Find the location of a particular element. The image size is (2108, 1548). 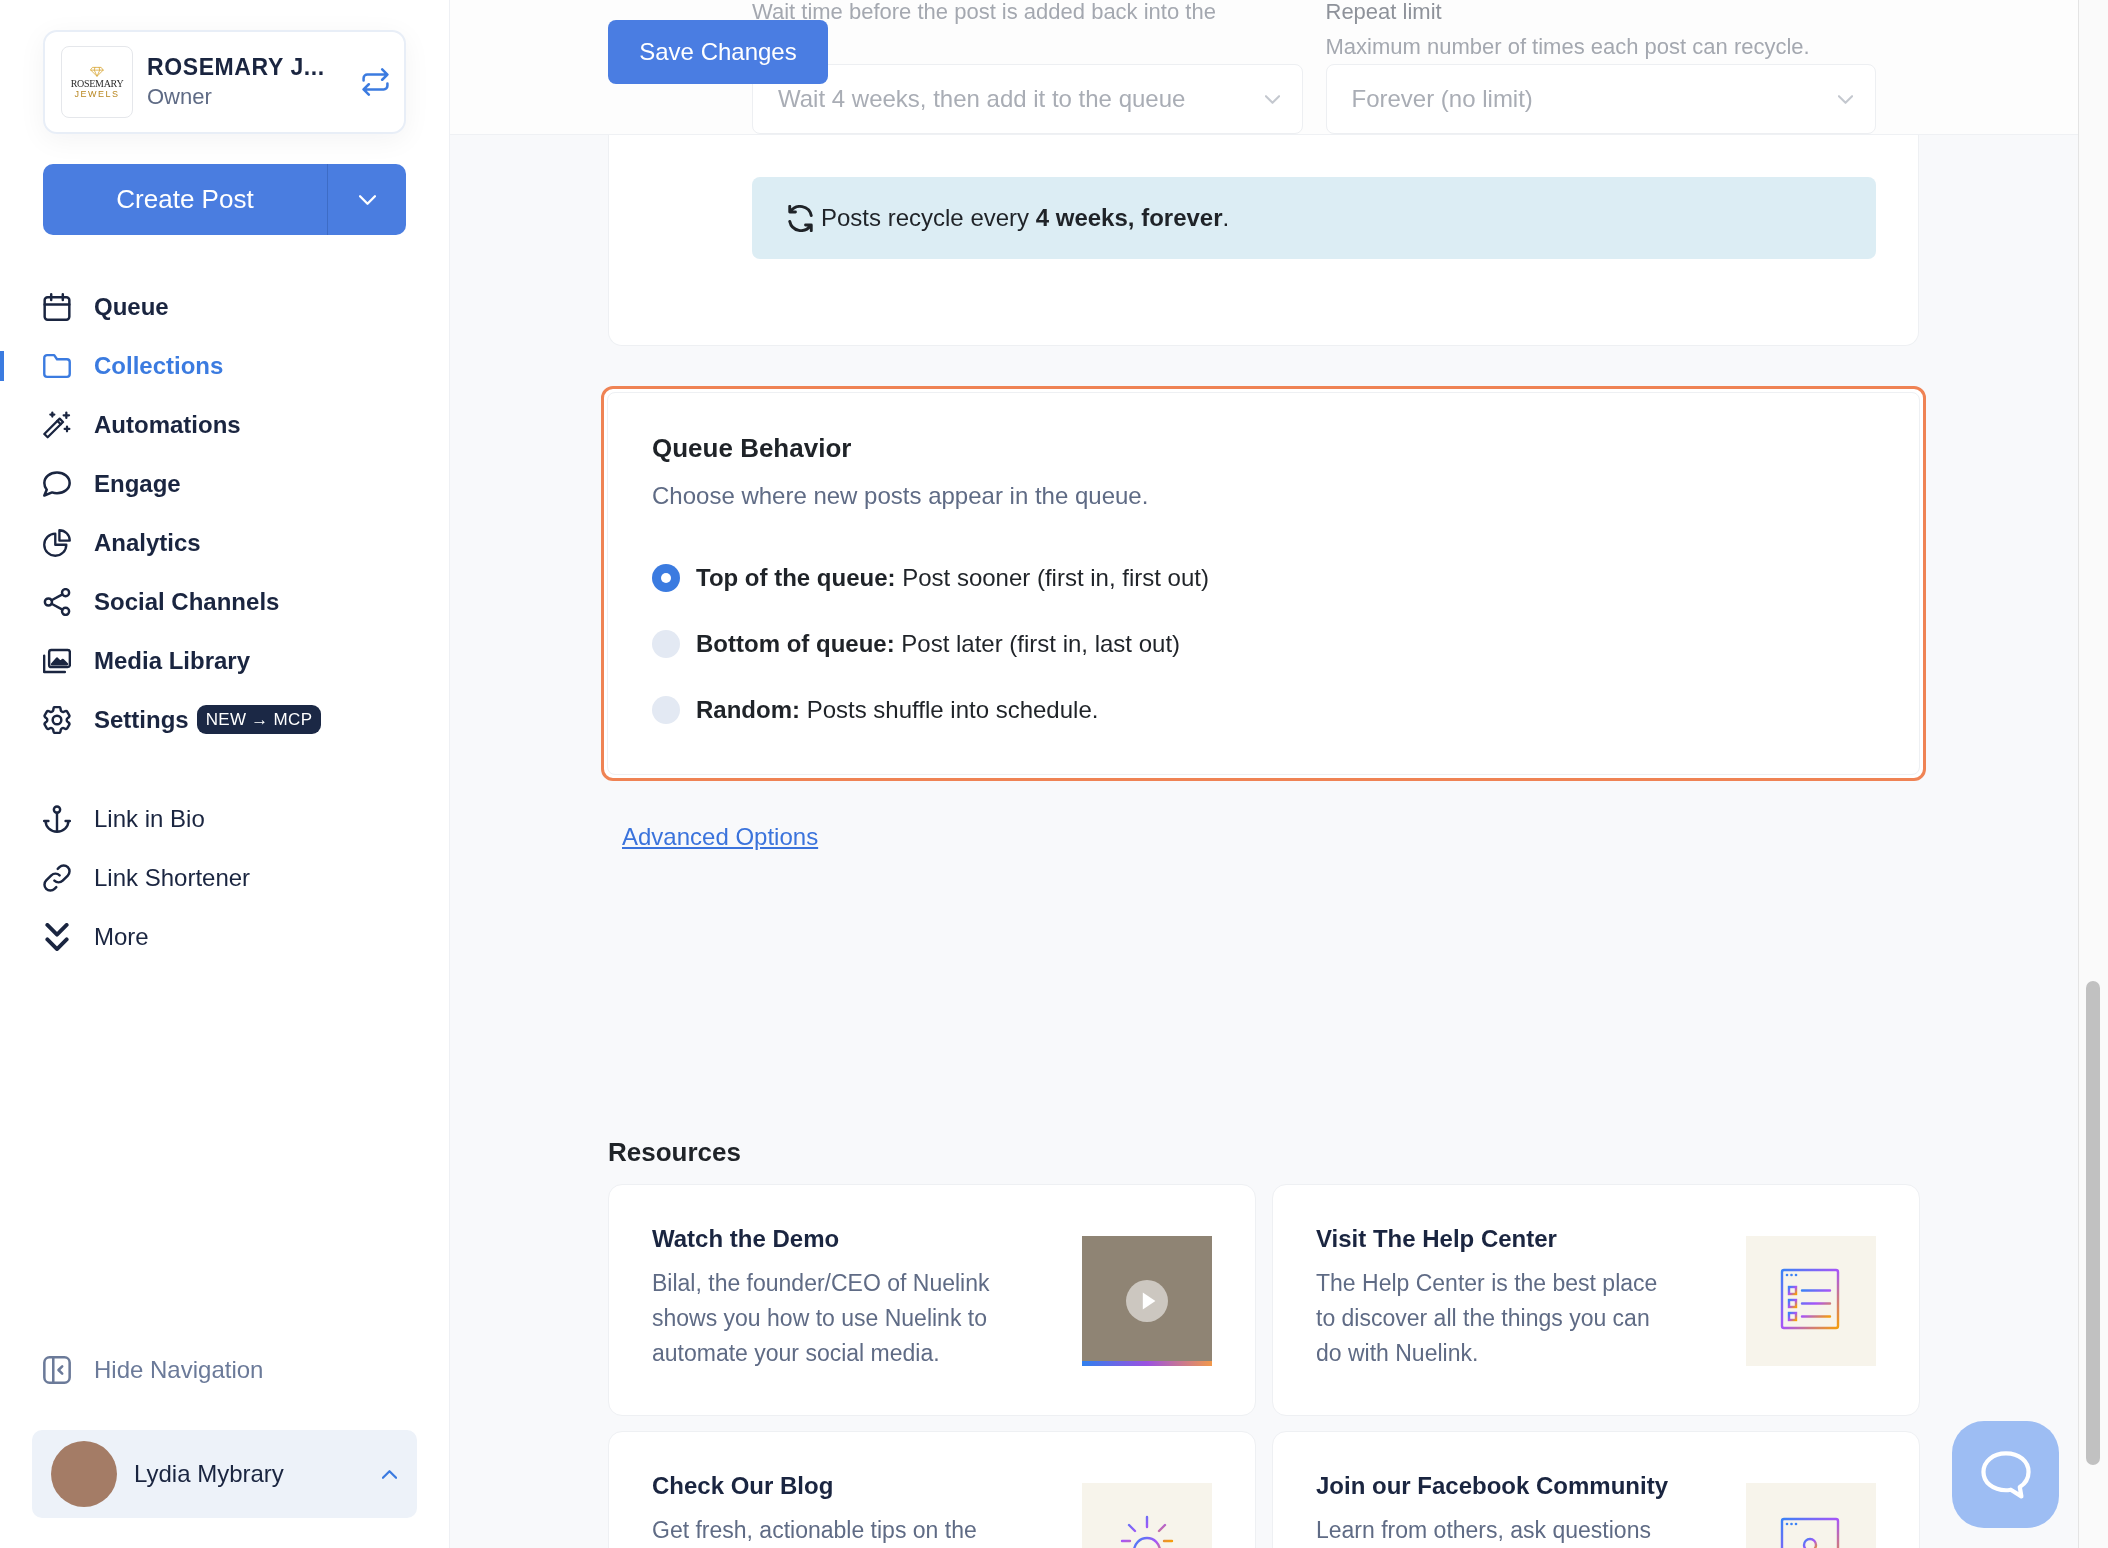

checklist-icon is located at coordinates (1811, 1301).